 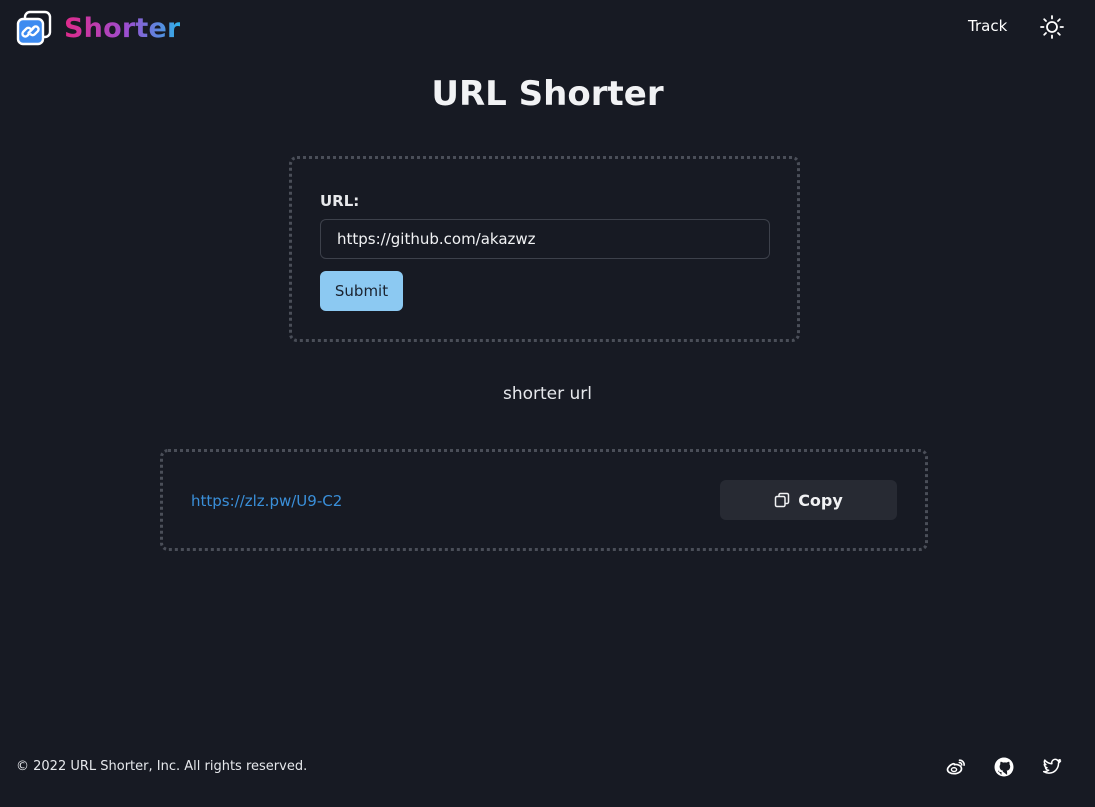 What do you see at coordinates (782, 500) in the screenshot?
I see `copy-icon` at bounding box center [782, 500].